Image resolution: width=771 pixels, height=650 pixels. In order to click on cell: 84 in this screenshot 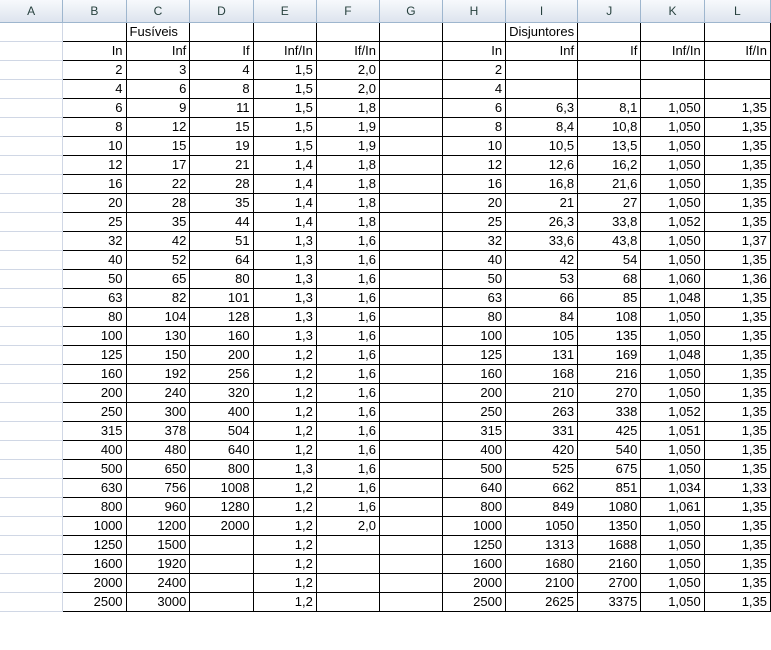, I will do `click(542, 317)`.